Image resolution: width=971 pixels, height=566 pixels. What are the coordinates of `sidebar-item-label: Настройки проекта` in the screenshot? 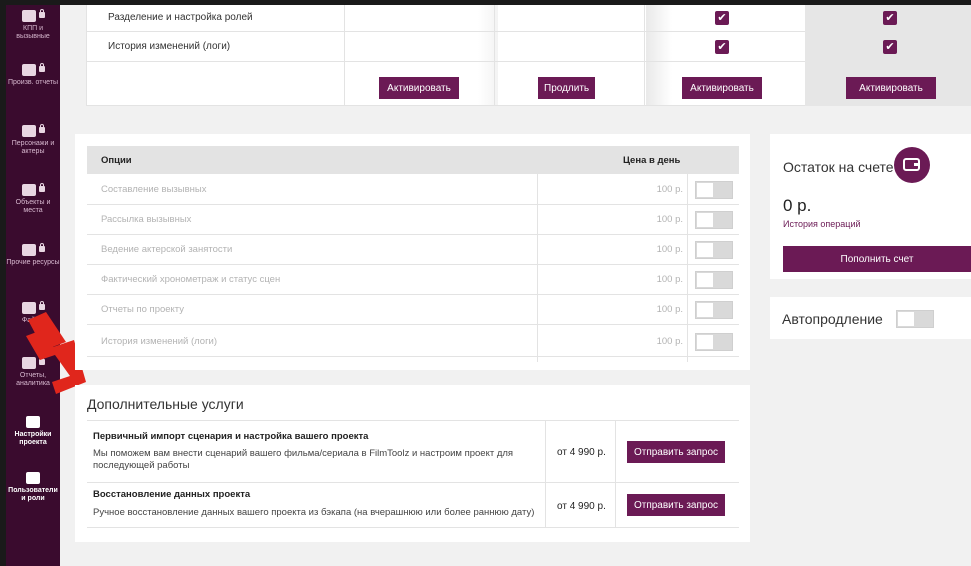 It's located at (33, 438).